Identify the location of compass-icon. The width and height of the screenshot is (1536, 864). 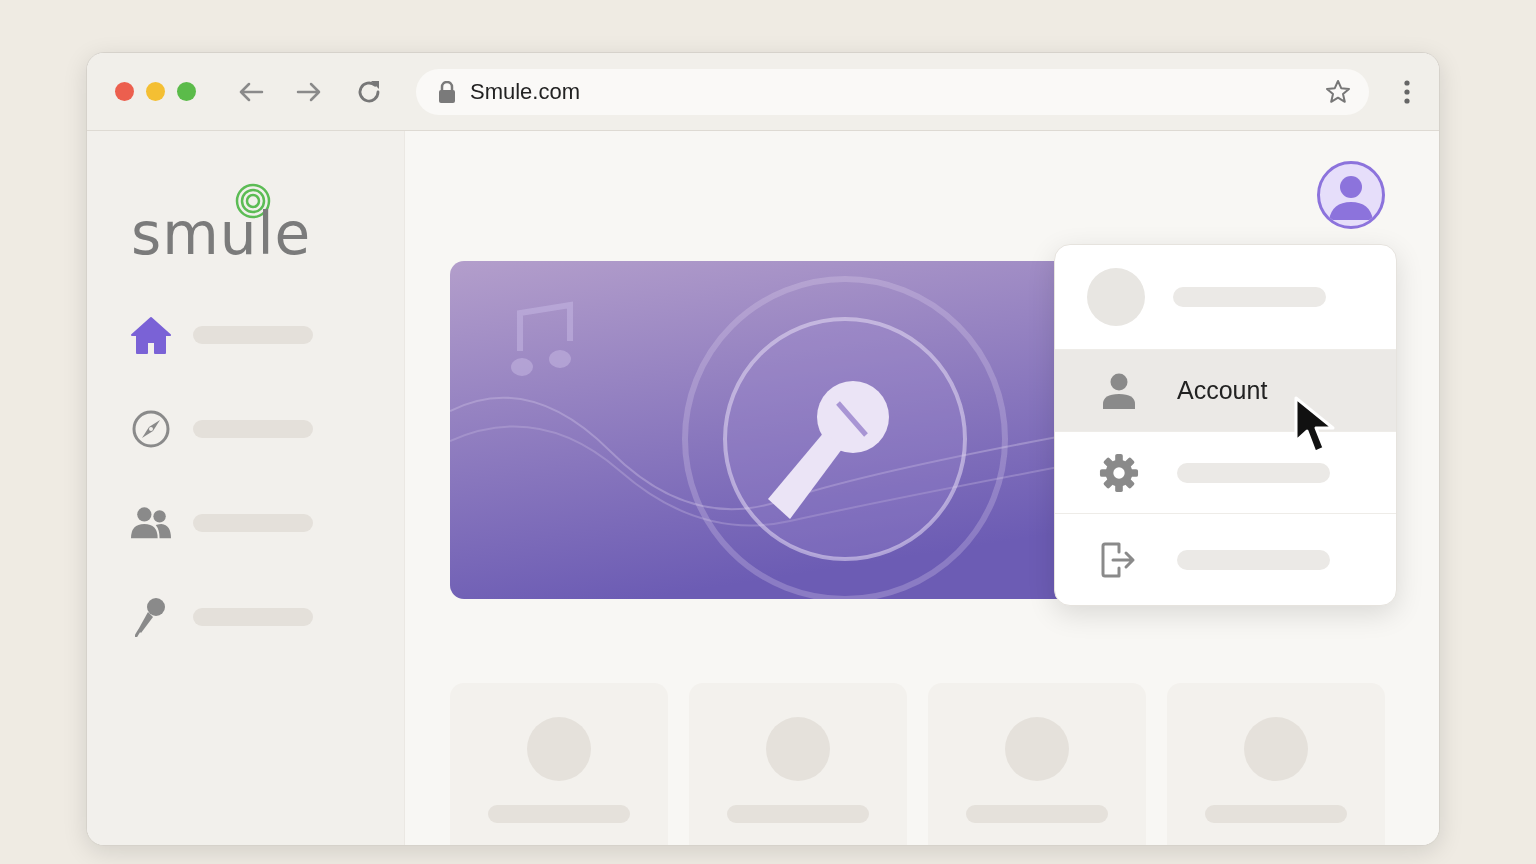
(151, 429).